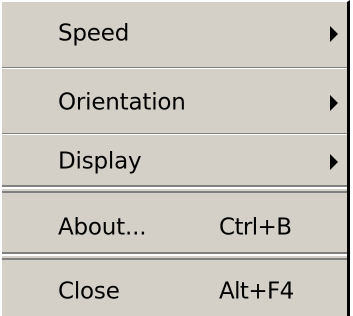 The width and height of the screenshot is (353, 316). I want to click on menu-item-speed-label: Speed, so click(94, 33).